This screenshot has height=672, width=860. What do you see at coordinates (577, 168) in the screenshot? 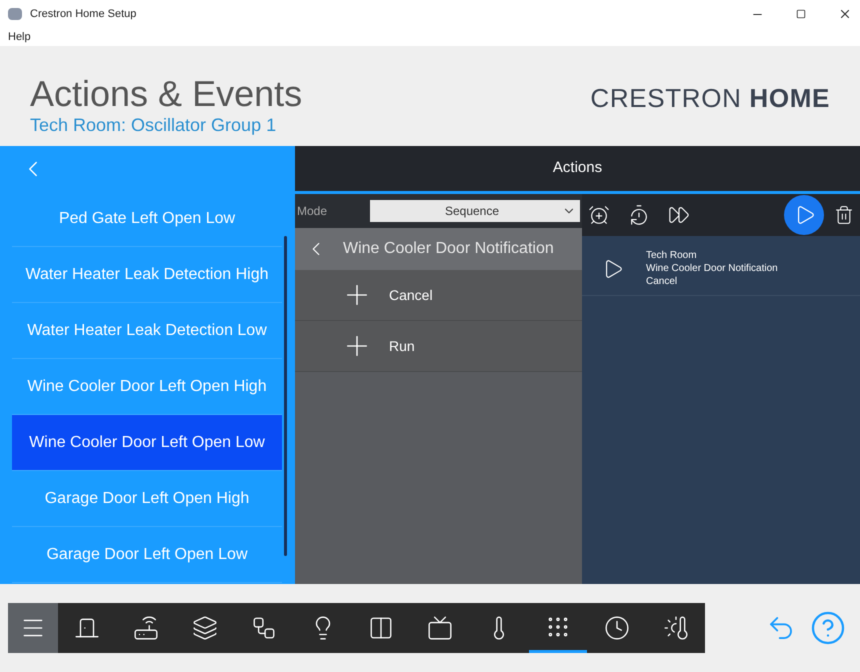
I see `panel-title: Actions` at bounding box center [577, 168].